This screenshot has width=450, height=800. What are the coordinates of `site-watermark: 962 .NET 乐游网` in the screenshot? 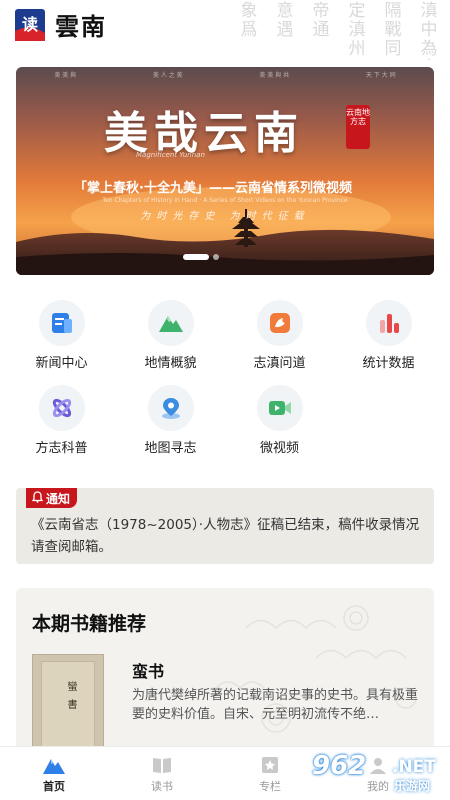 It's located at (379, 774).